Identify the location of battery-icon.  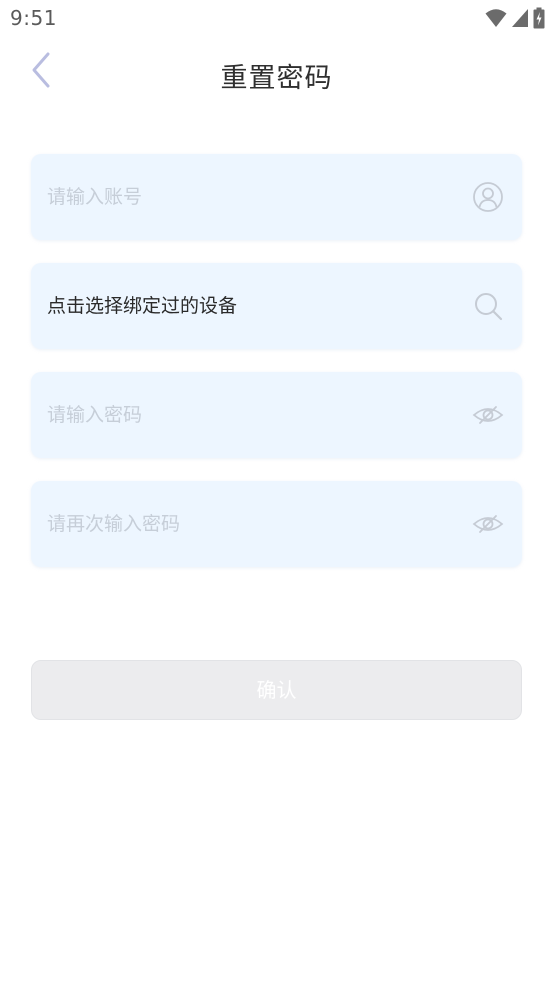
(539, 18).